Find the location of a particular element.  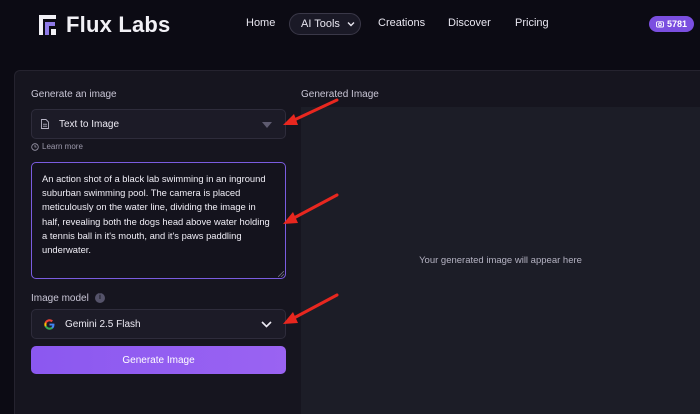

flux-logo-icon is located at coordinates (47, 25).